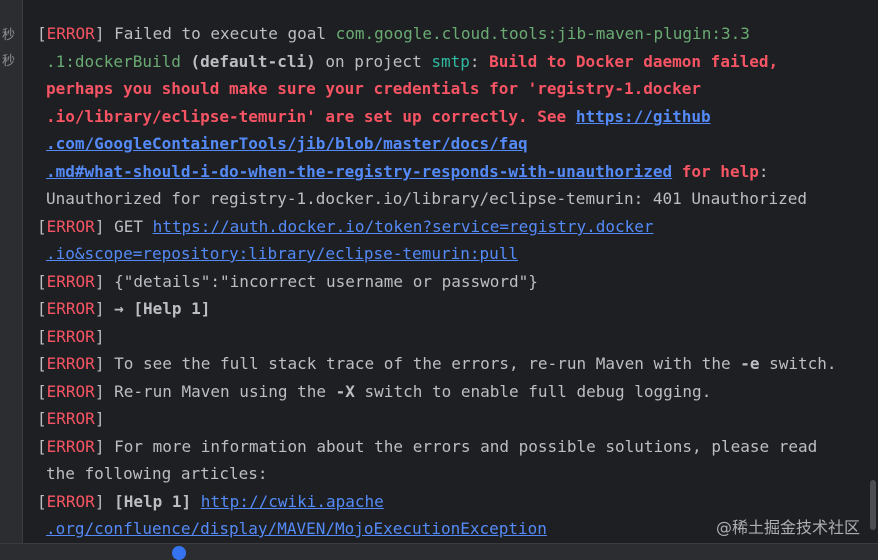 The width and height of the screenshot is (878, 560). Describe the element at coordinates (450, 61) in the screenshot. I see `project-name: smtp` at that location.